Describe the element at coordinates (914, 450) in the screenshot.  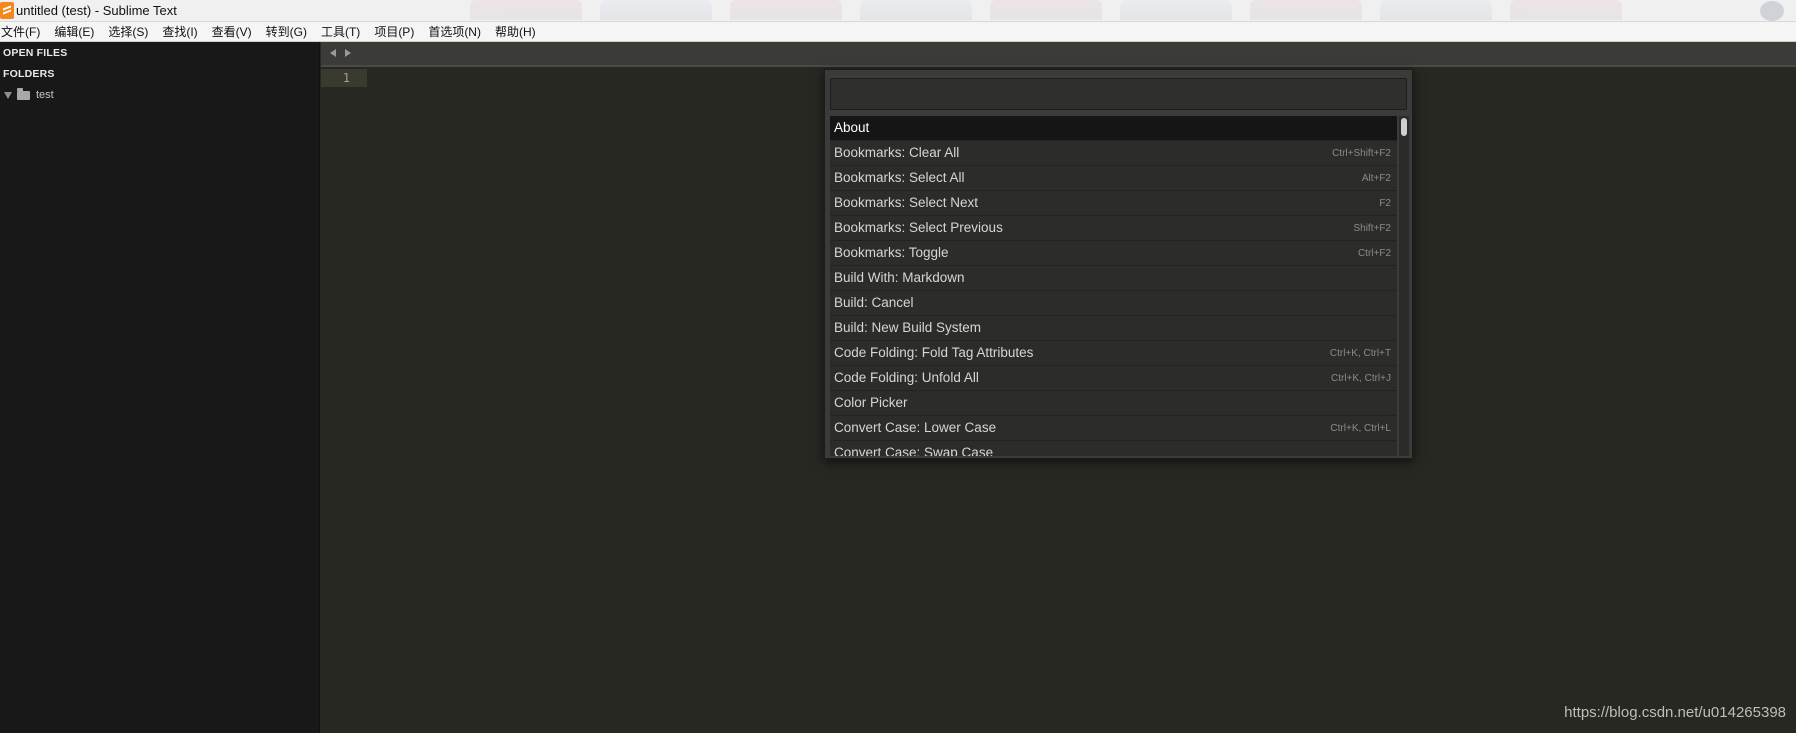
I see `palette-item-label: Convert Case: Swap Case` at that location.